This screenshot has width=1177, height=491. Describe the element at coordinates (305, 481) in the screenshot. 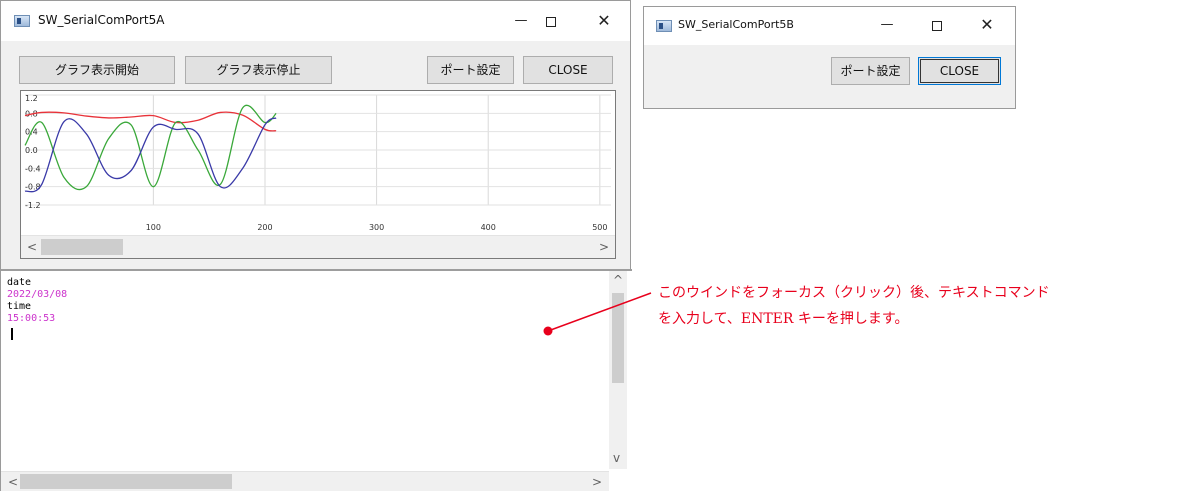

I see `terminal-horizontal-scrollbar: < >` at that location.